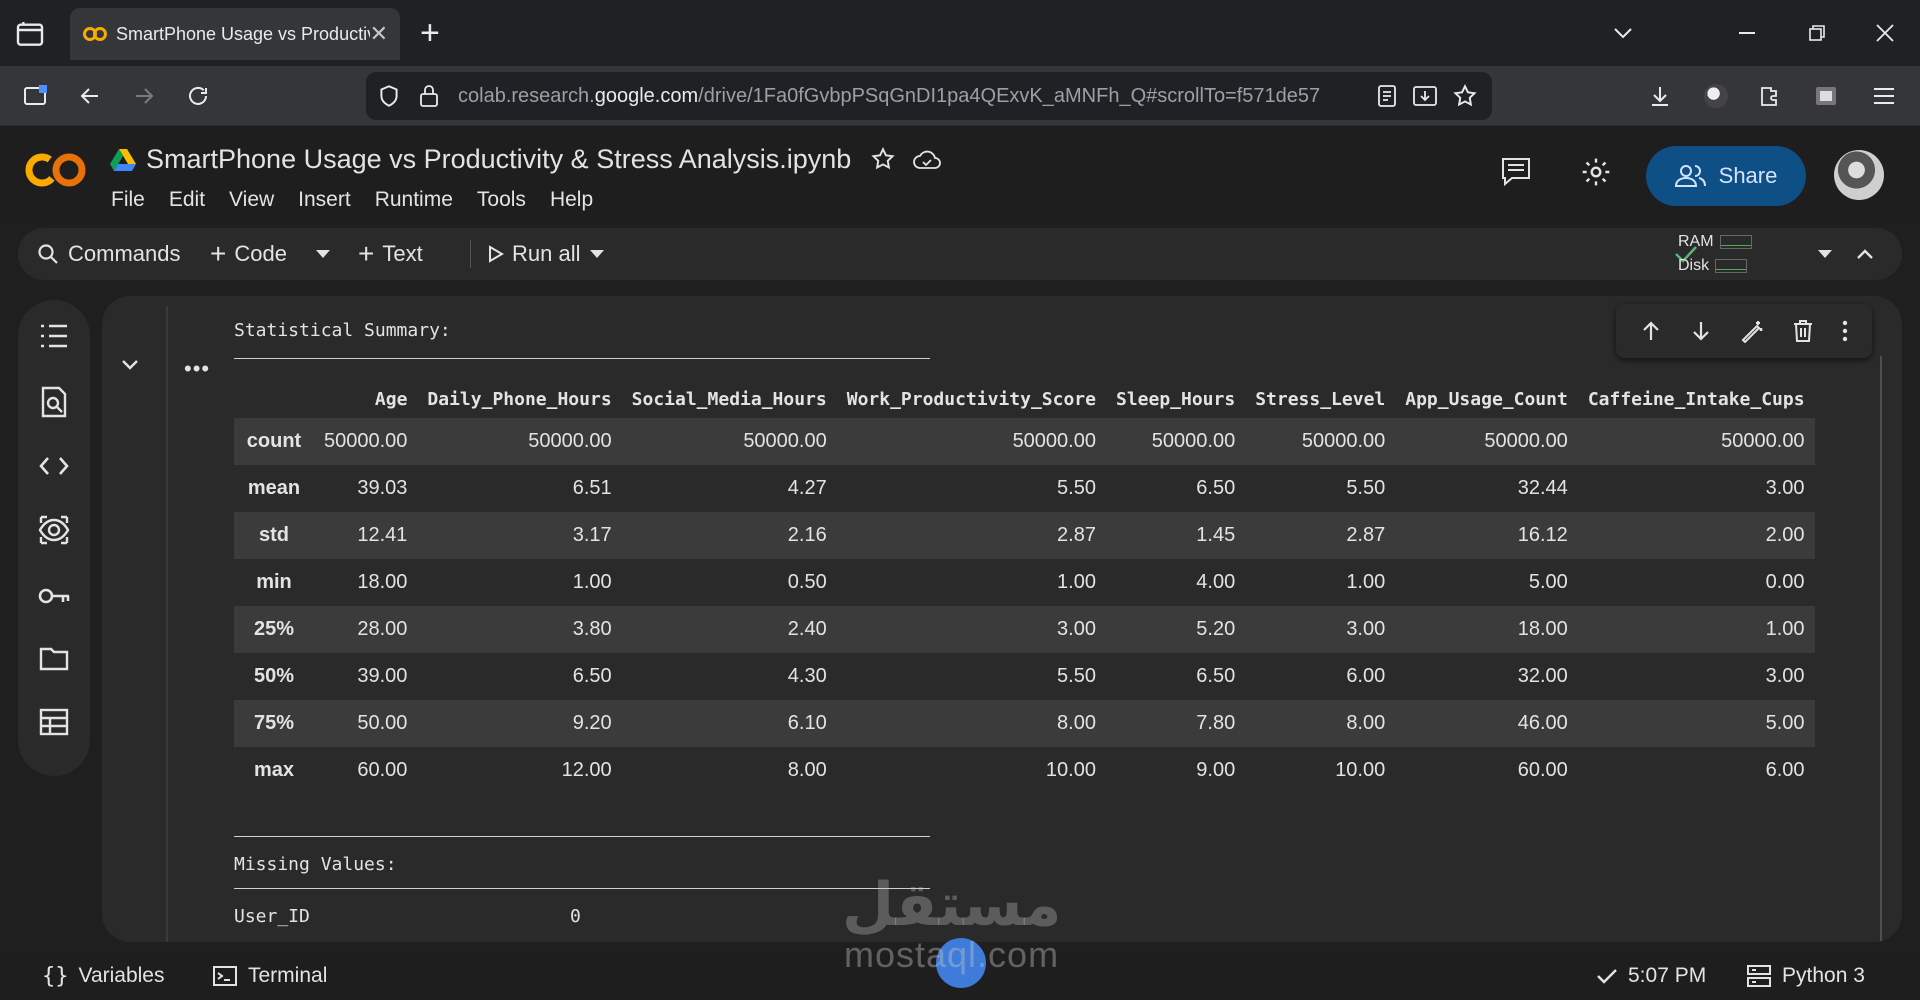 This screenshot has height=1000, width=1920. What do you see at coordinates (1701, 331) in the screenshot?
I see `move-down-icon` at bounding box center [1701, 331].